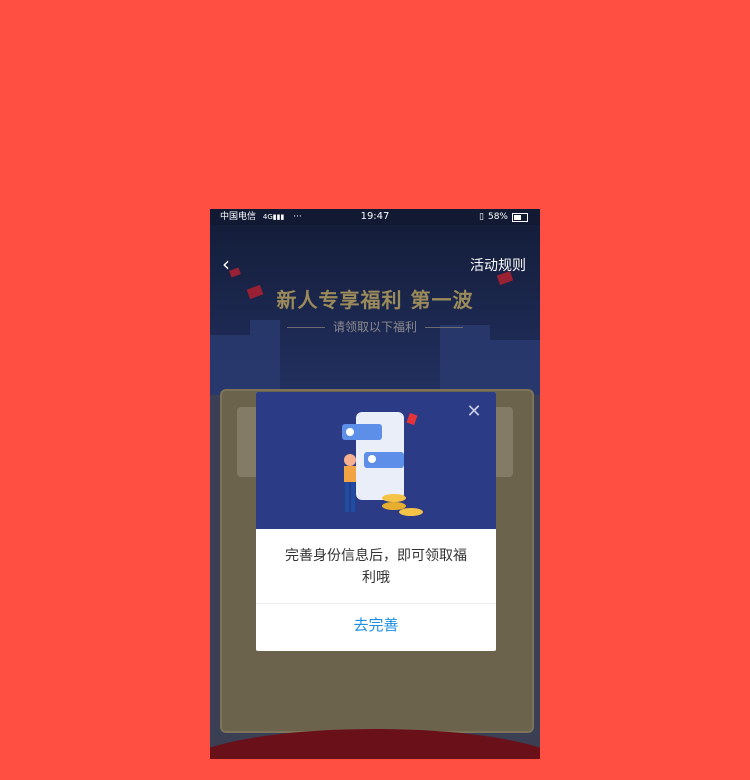  What do you see at coordinates (375, 217) in the screenshot?
I see `status-bar: 中国电信 4G▮▮▮ ··· 19:47 ▯ 58%` at bounding box center [375, 217].